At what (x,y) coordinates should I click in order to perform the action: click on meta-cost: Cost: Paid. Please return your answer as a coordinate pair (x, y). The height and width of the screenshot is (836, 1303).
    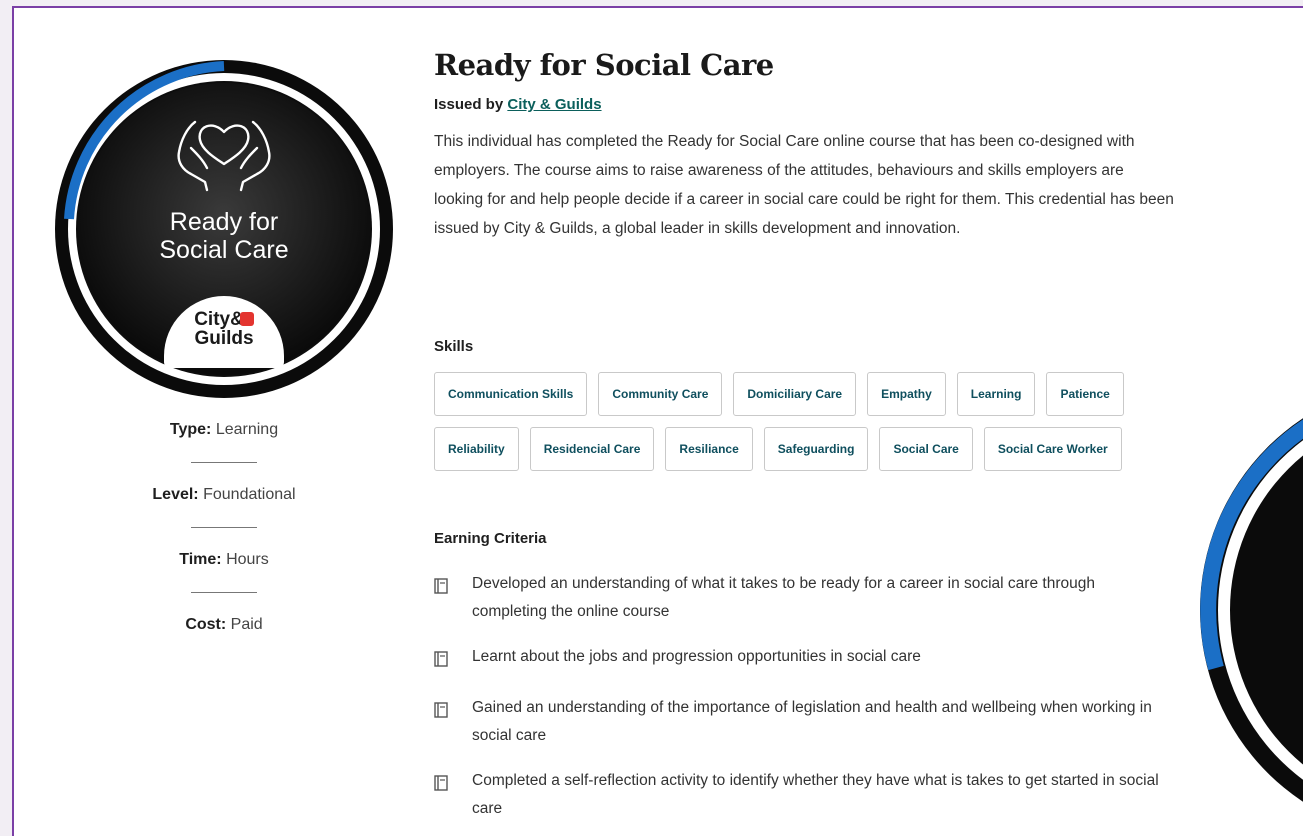
    Looking at the image, I should click on (224, 624).